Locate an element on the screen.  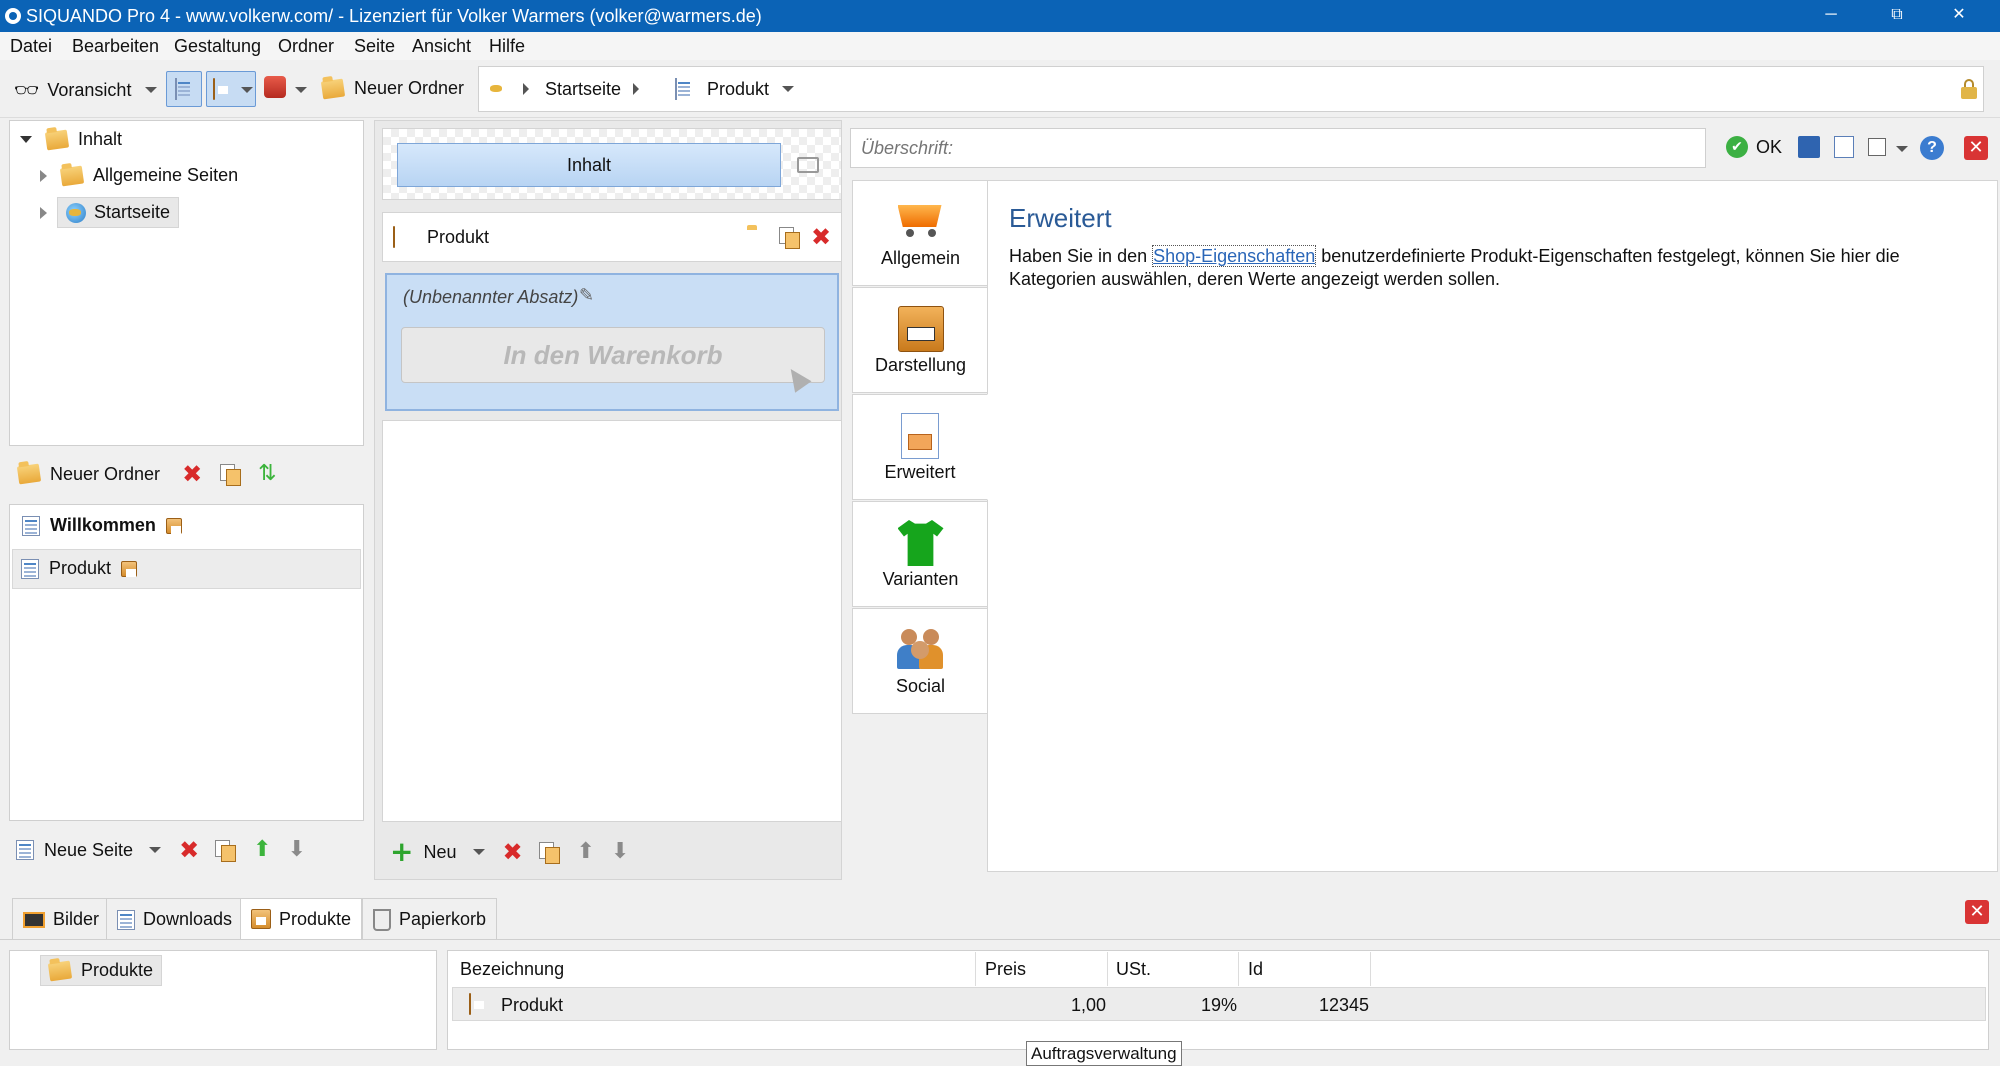
copy-page-icon is located at coordinates (226, 851).